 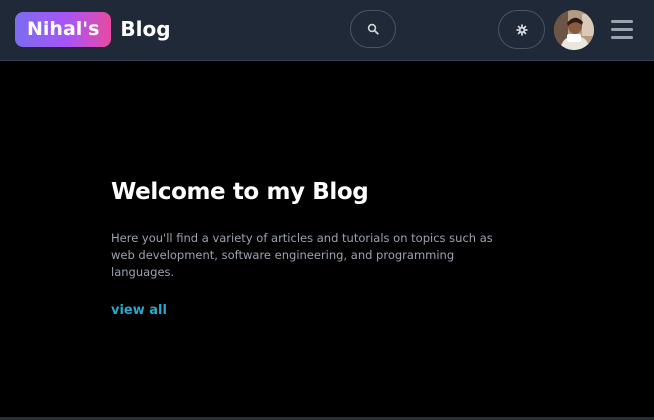 I want to click on theme-toggle-button, so click(x=521, y=29).